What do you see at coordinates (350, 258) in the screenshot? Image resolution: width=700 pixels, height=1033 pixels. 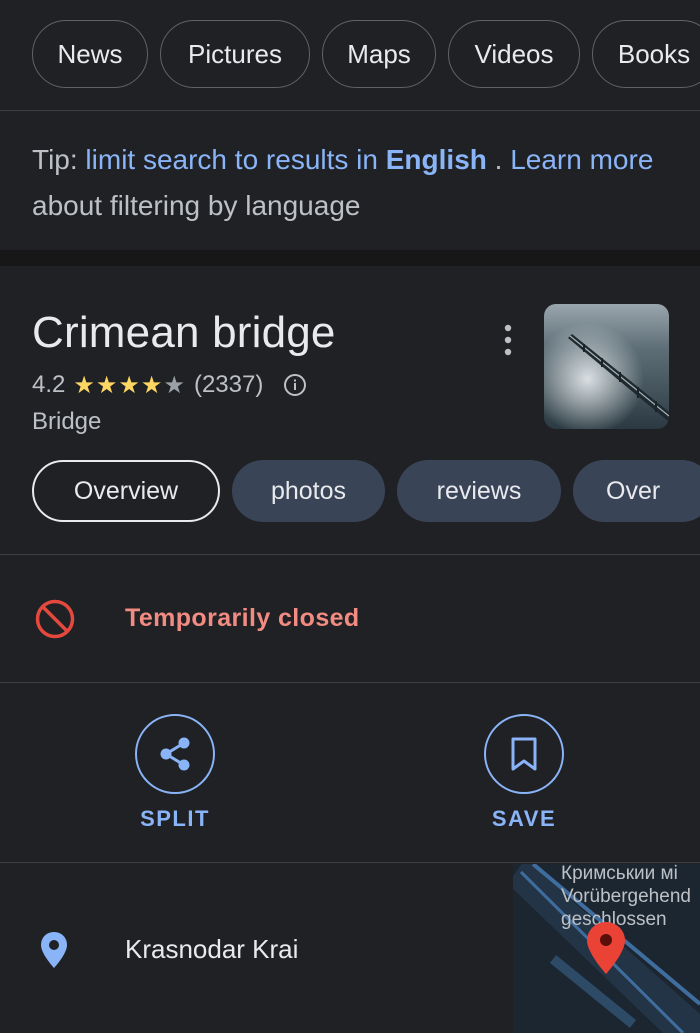 I see `section-gap` at bounding box center [350, 258].